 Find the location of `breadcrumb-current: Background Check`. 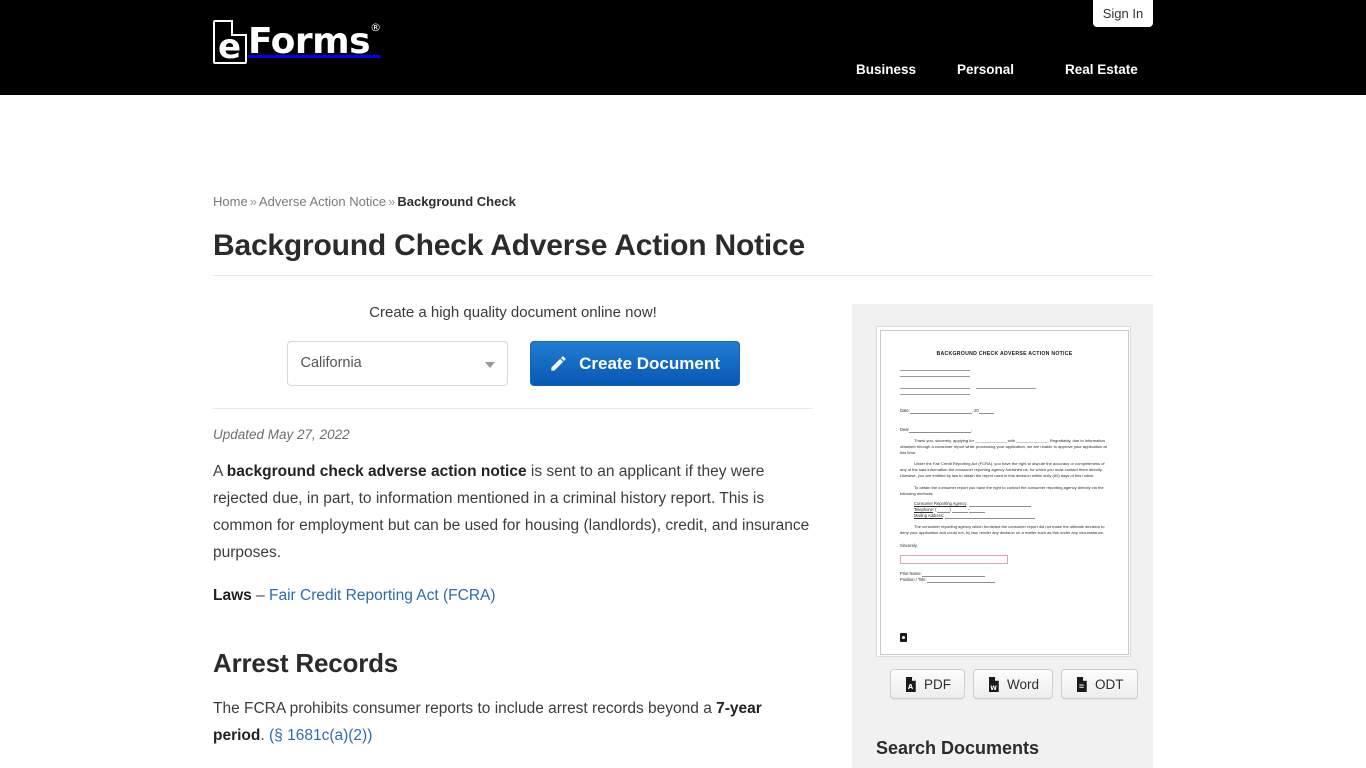

breadcrumb-current: Background Check is located at coordinates (456, 201).